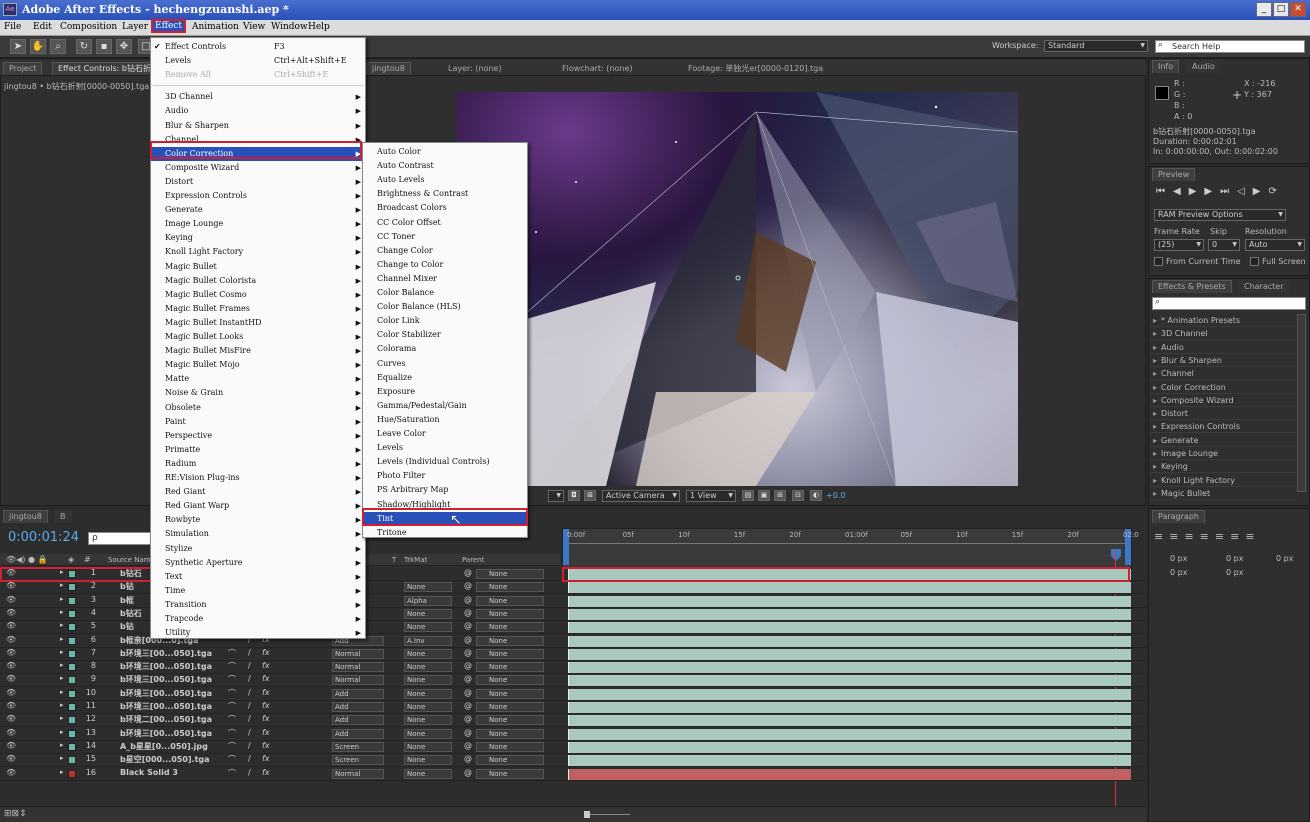  Describe the element at coordinates (166, 653) in the screenshot. I see `layer-name: b环境三[00...050].tga` at that location.